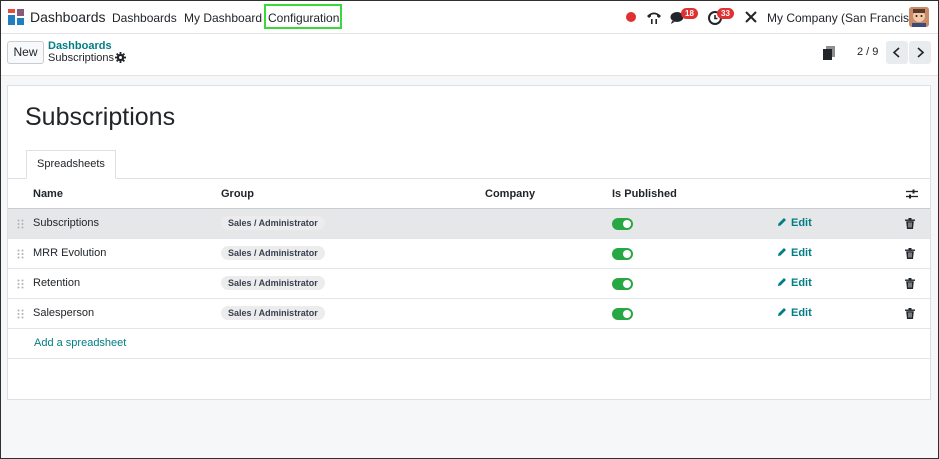  Describe the element at coordinates (469, 224) in the screenshot. I see `table-row: Subscriptions Sales / Administrator Edit` at that location.